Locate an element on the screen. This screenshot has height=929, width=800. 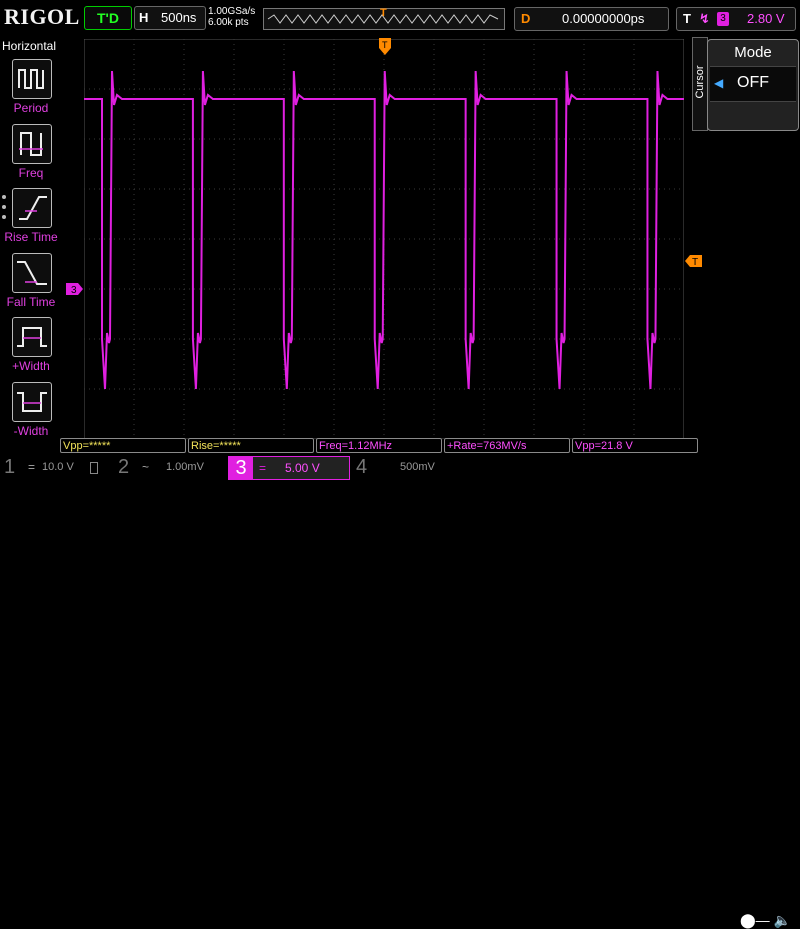
menu-item-label: Rise Time is located at coordinates (31, 237).